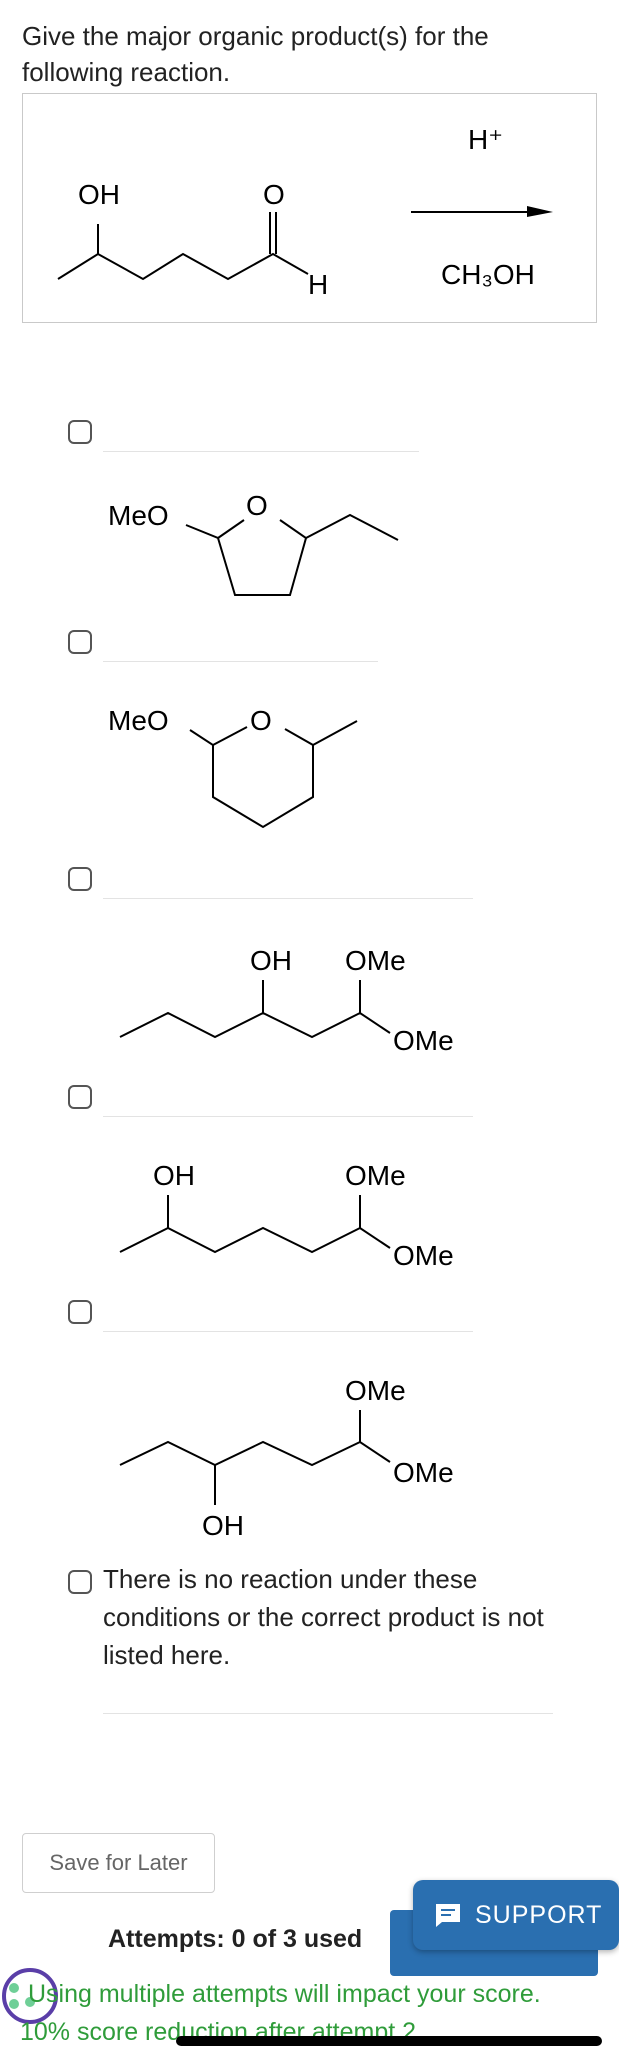 This screenshot has height=2053, width=619. What do you see at coordinates (271, 960) in the screenshot?
I see `option-3-oh-label: OH` at bounding box center [271, 960].